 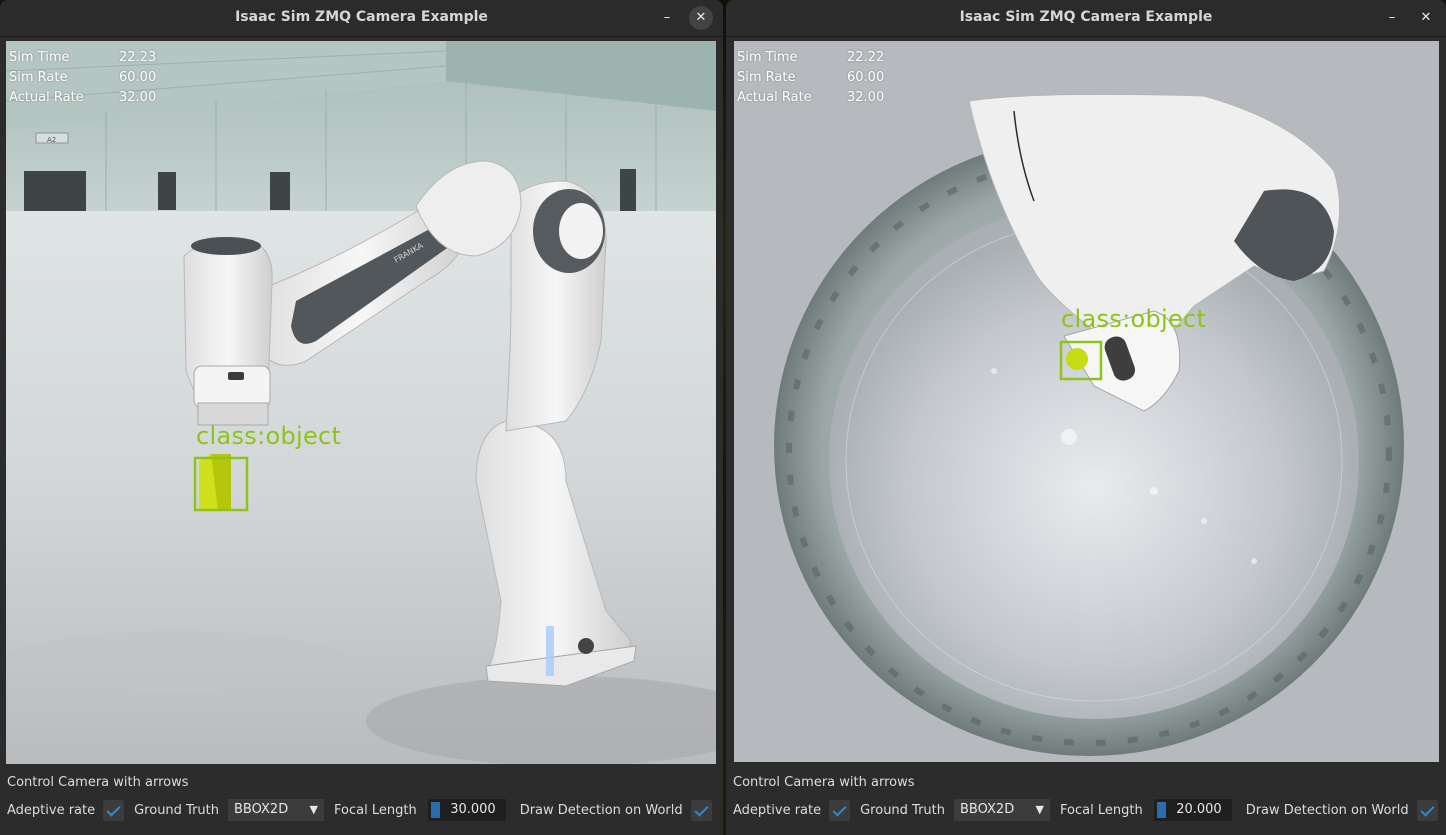 What do you see at coordinates (473, 809) in the screenshot?
I see `focal-length-value: 30.000` at bounding box center [473, 809].